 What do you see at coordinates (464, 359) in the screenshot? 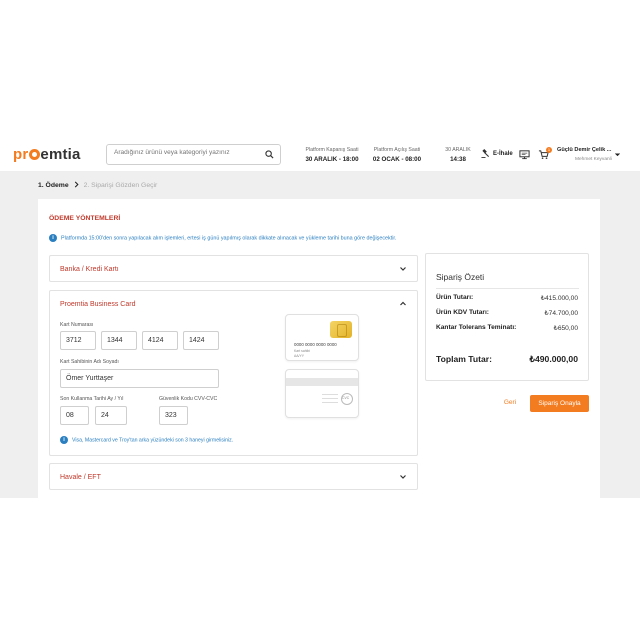
I see `total-label: Toplam Tutar:` at bounding box center [464, 359].